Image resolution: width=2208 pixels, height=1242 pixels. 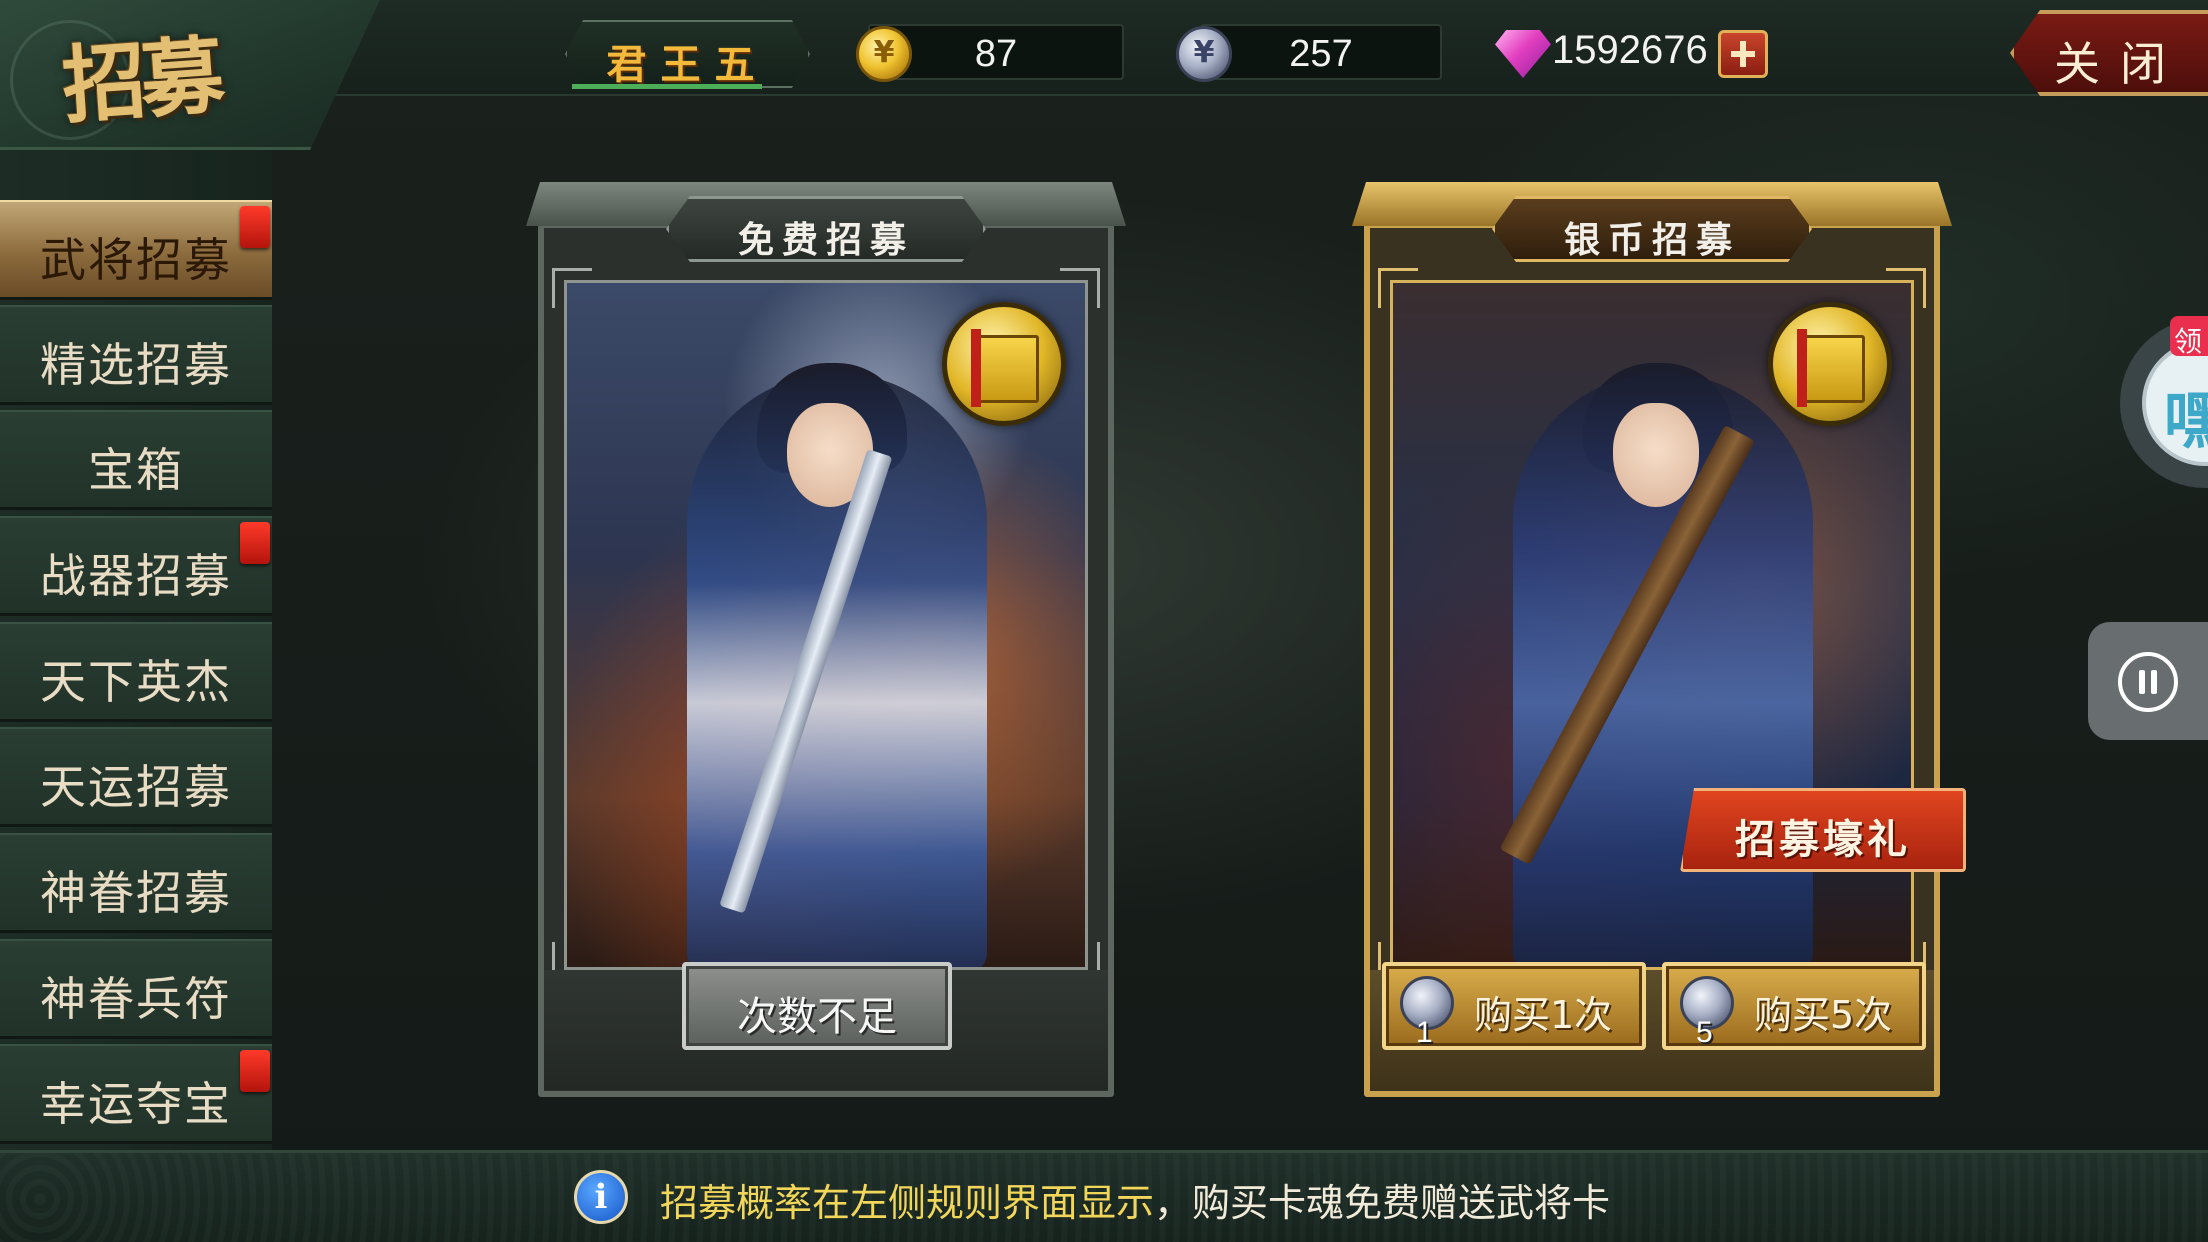 I want to click on card-title-plate: 免费招募, so click(x=826, y=229).